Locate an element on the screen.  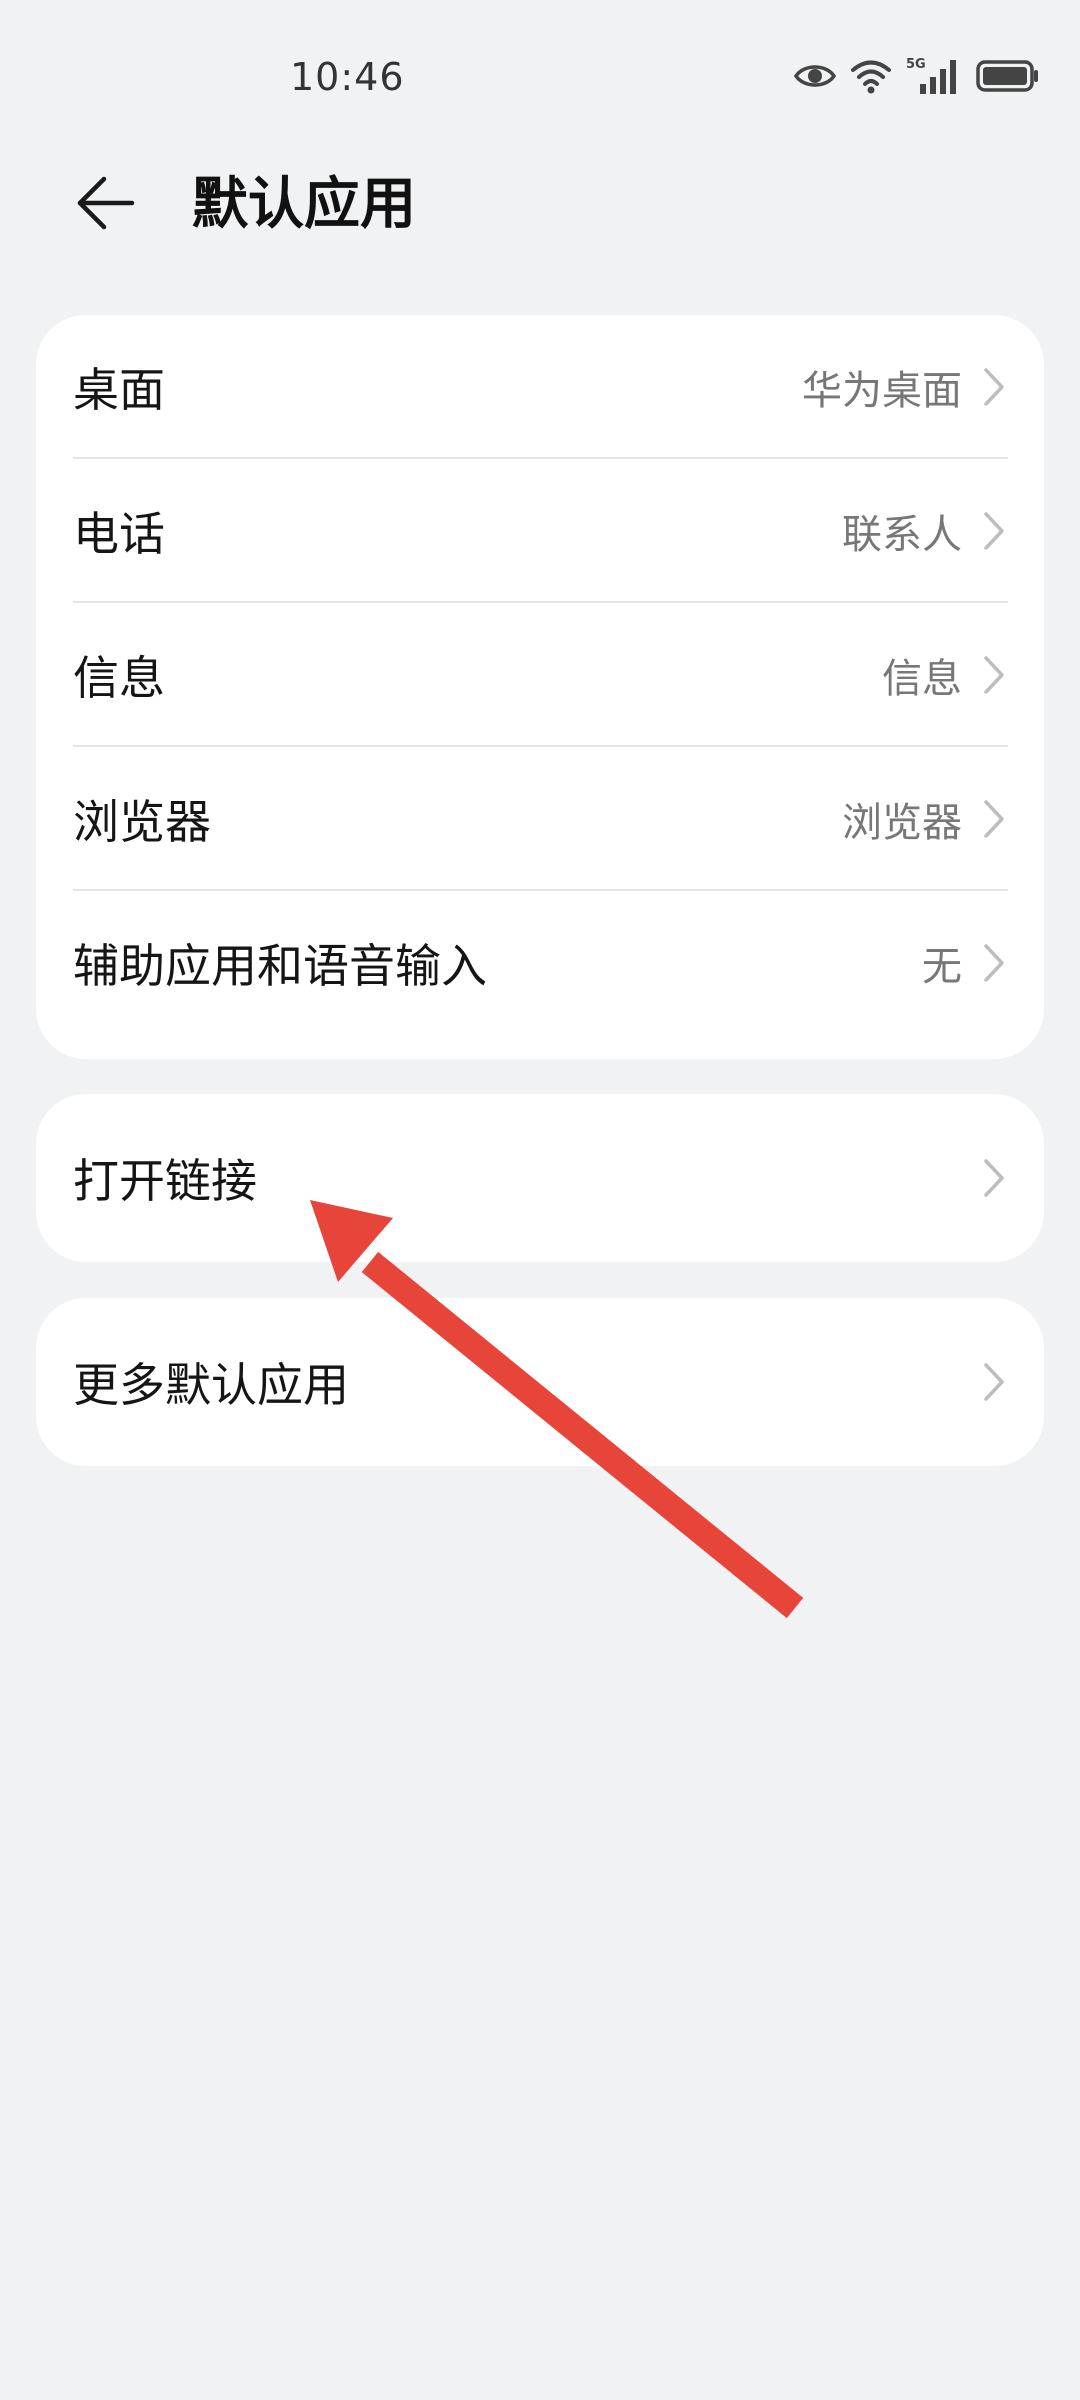
list-item-more-default-apps: 更多默认应用 is located at coordinates (540, 1382).